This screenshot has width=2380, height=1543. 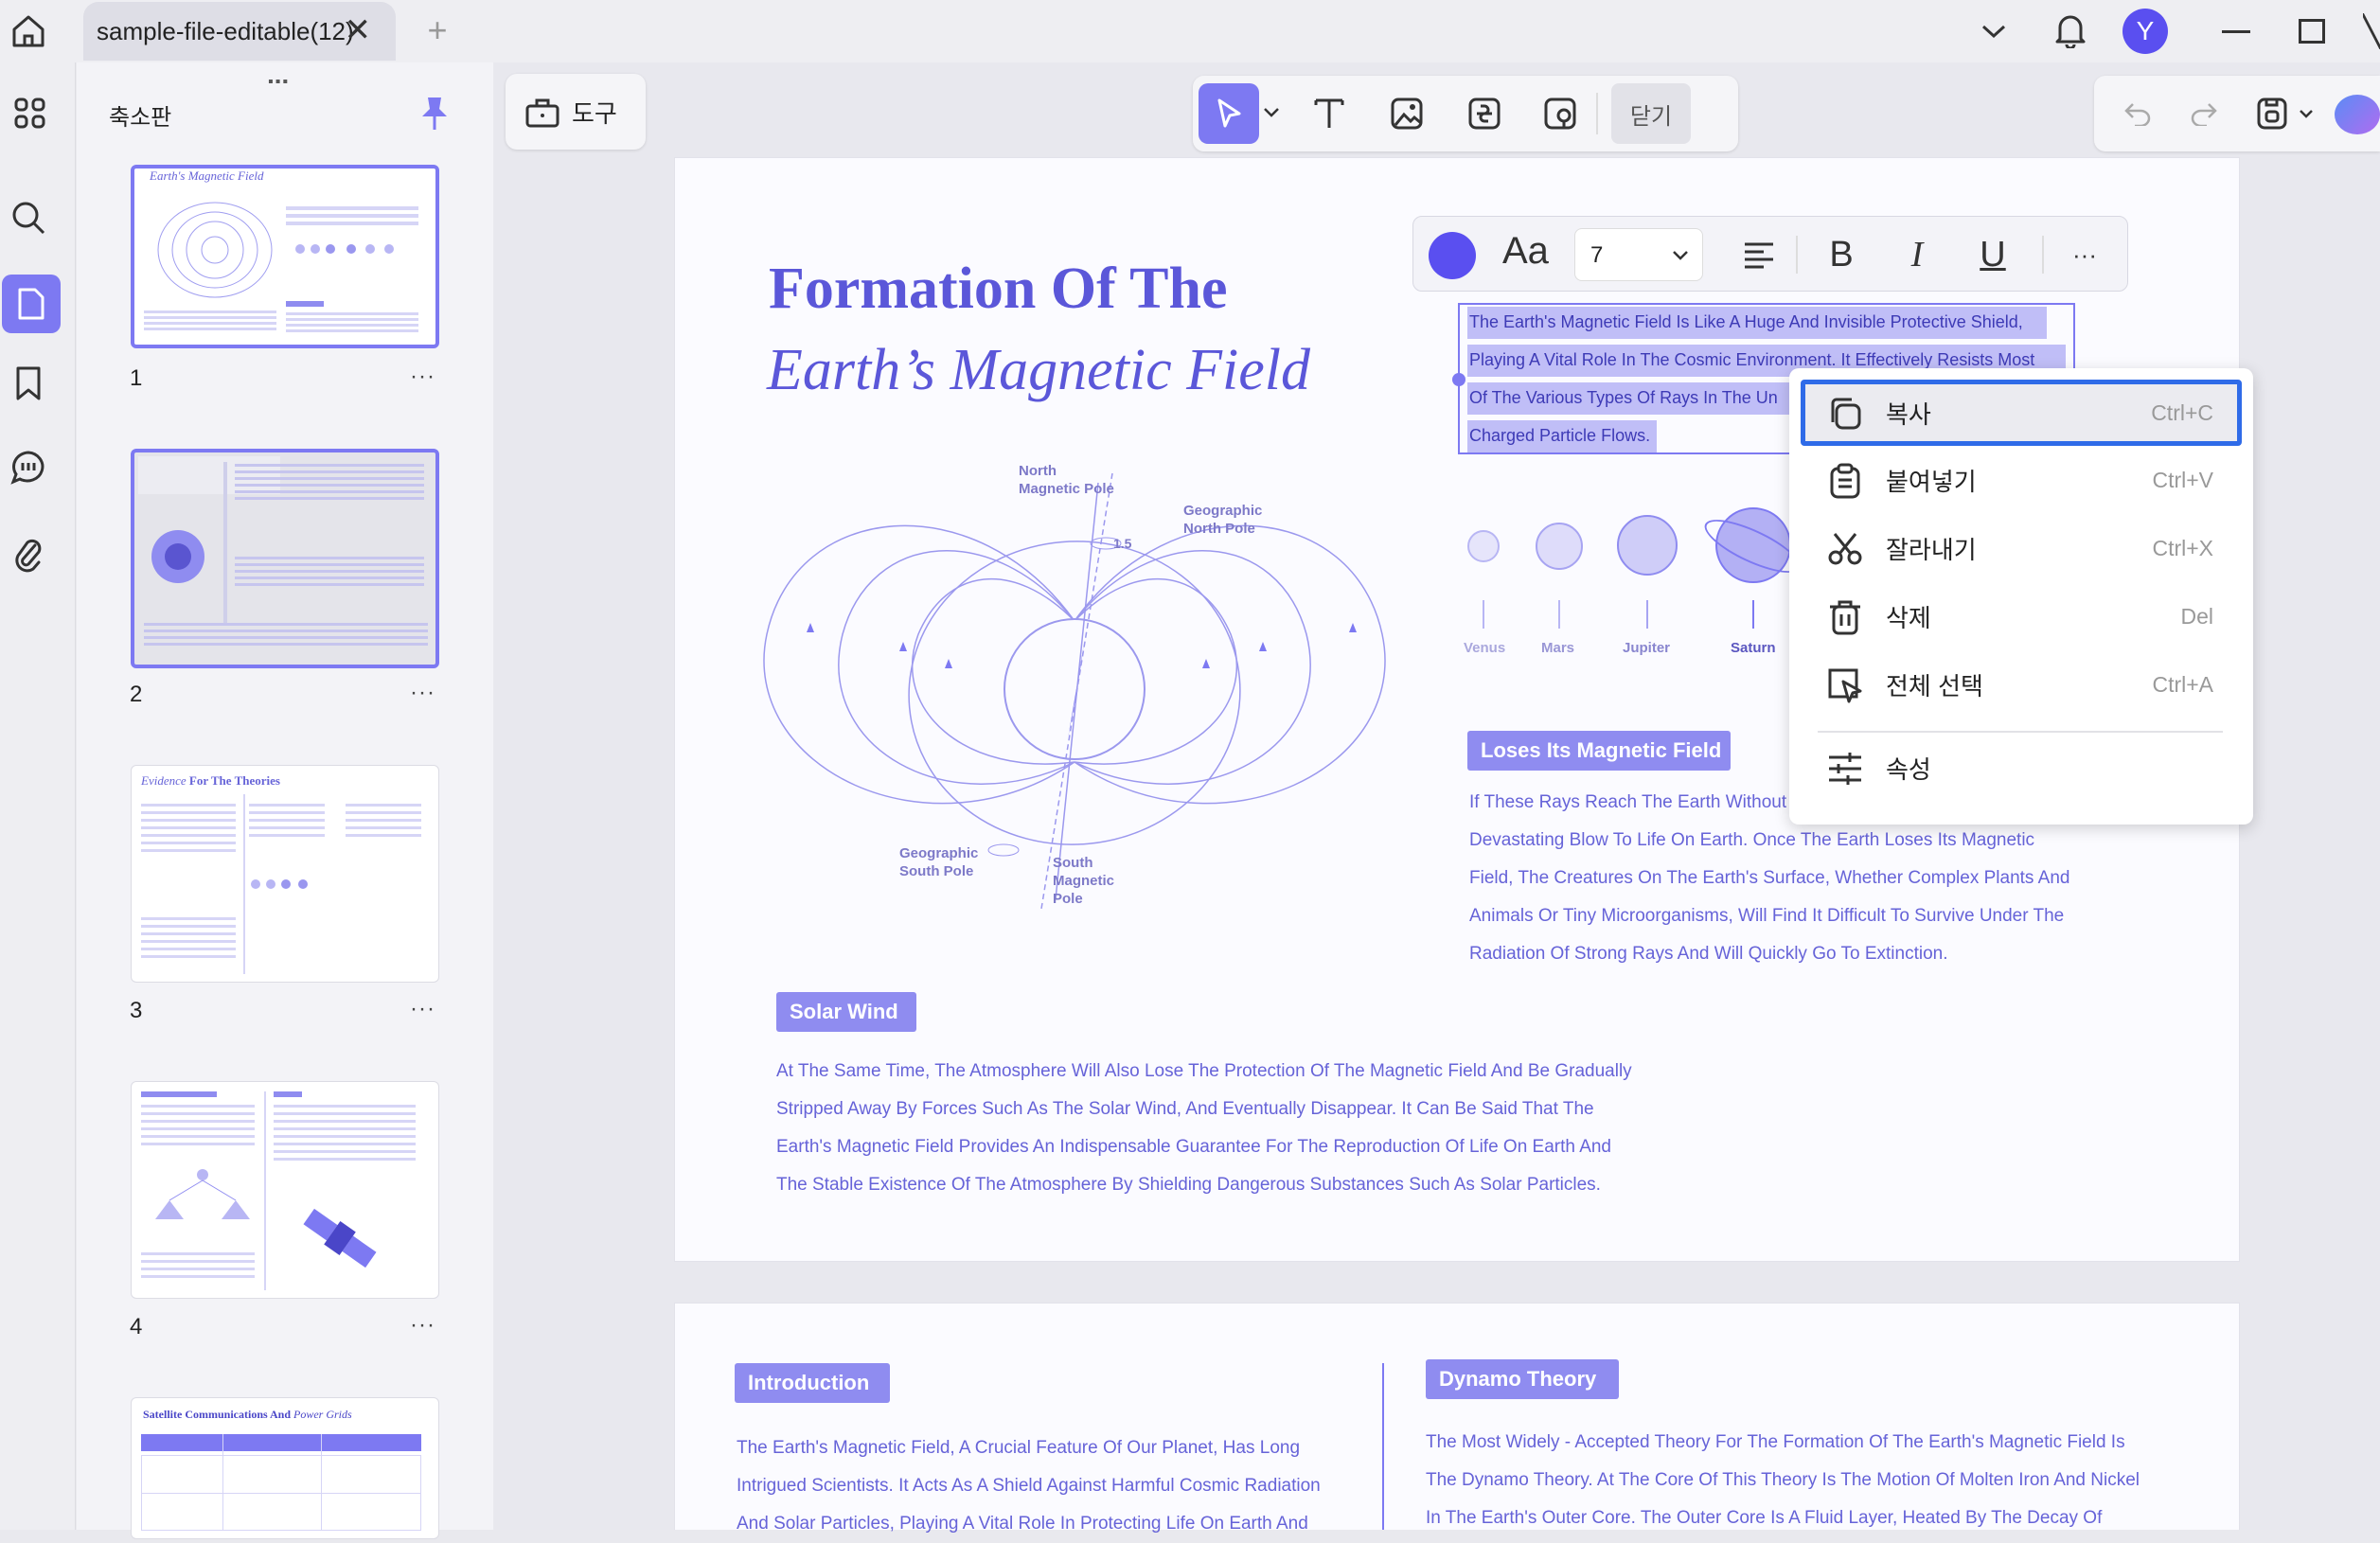 What do you see at coordinates (358, 30) in the screenshot?
I see `close-tab-icon: ✕` at bounding box center [358, 30].